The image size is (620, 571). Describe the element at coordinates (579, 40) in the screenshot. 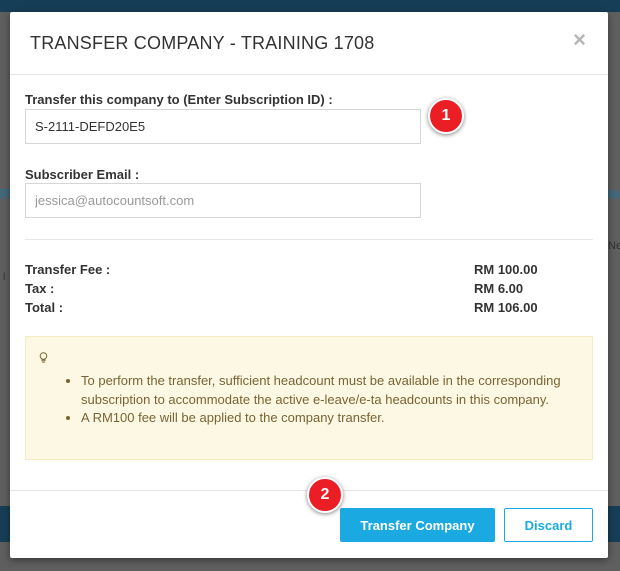

I see `close-icon: ×` at that location.